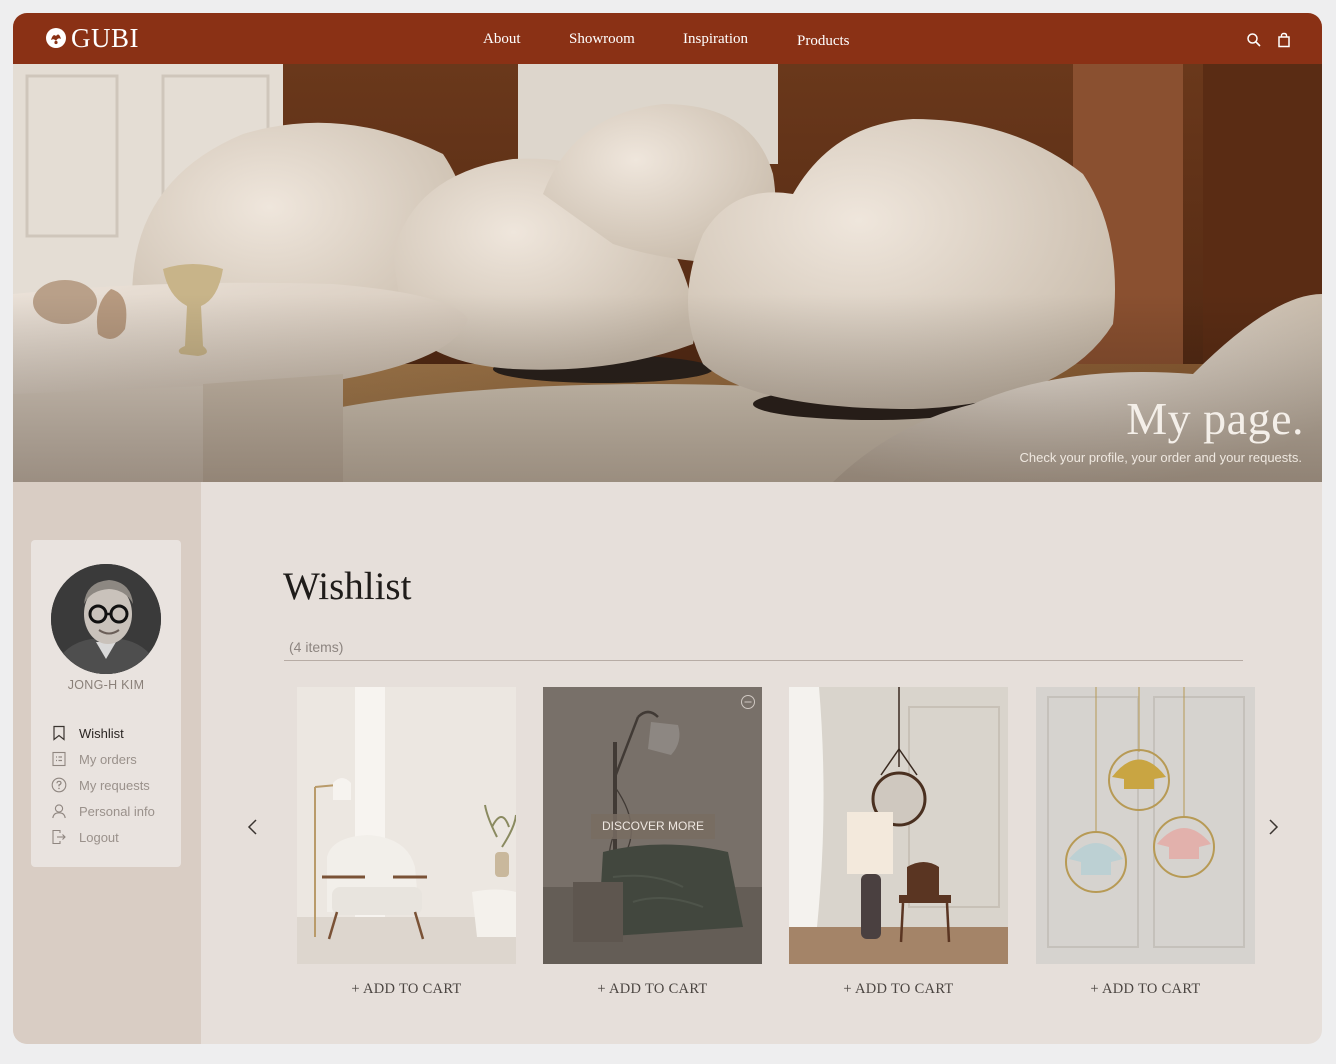 This screenshot has height=1064, width=1336. What do you see at coordinates (347, 586) in the screenshot?
I see `wishlist-title: Wishlist` at bounding box center [347, 586].